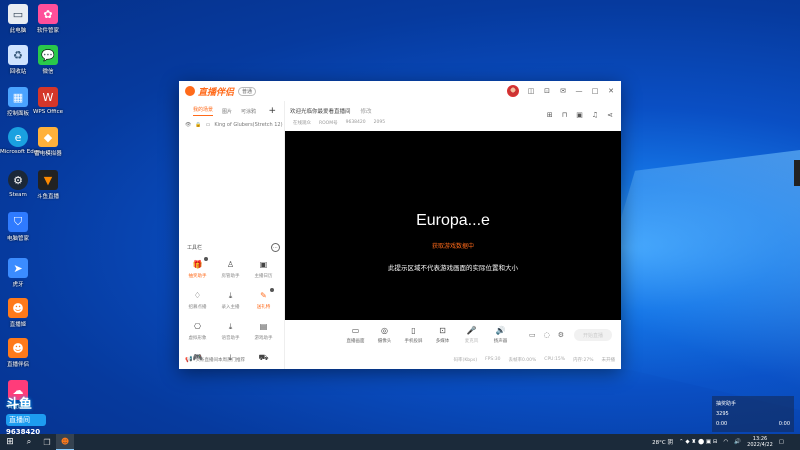  Describe the element at coordinates (579, 115) in the screenshot. I see `save-icon: ▣` at that location.